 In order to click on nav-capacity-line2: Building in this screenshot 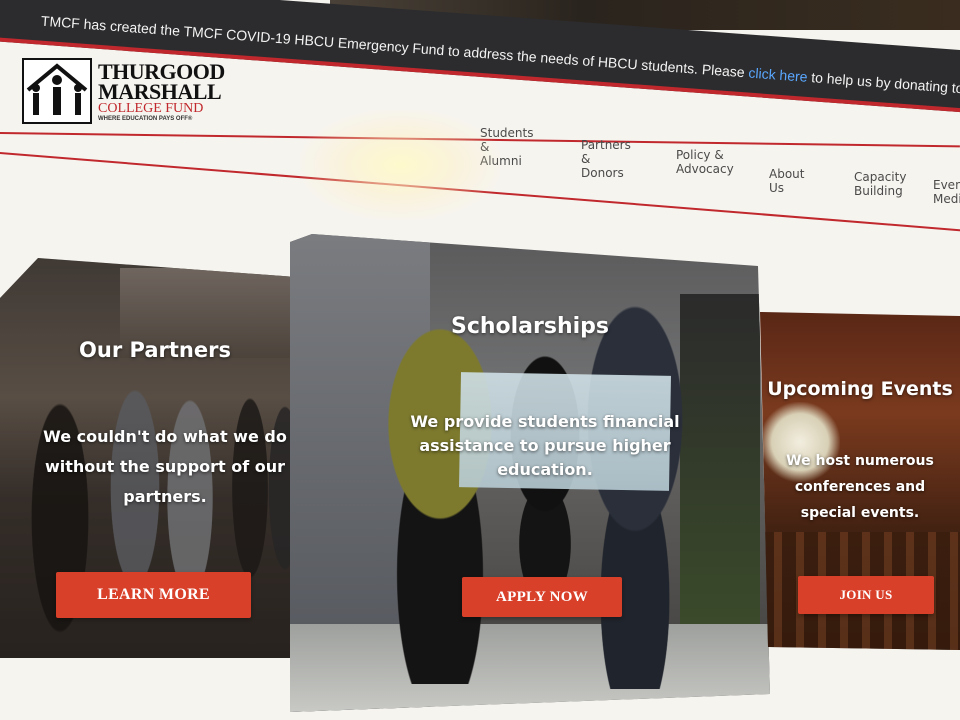, I will do `click(878, 191)`.